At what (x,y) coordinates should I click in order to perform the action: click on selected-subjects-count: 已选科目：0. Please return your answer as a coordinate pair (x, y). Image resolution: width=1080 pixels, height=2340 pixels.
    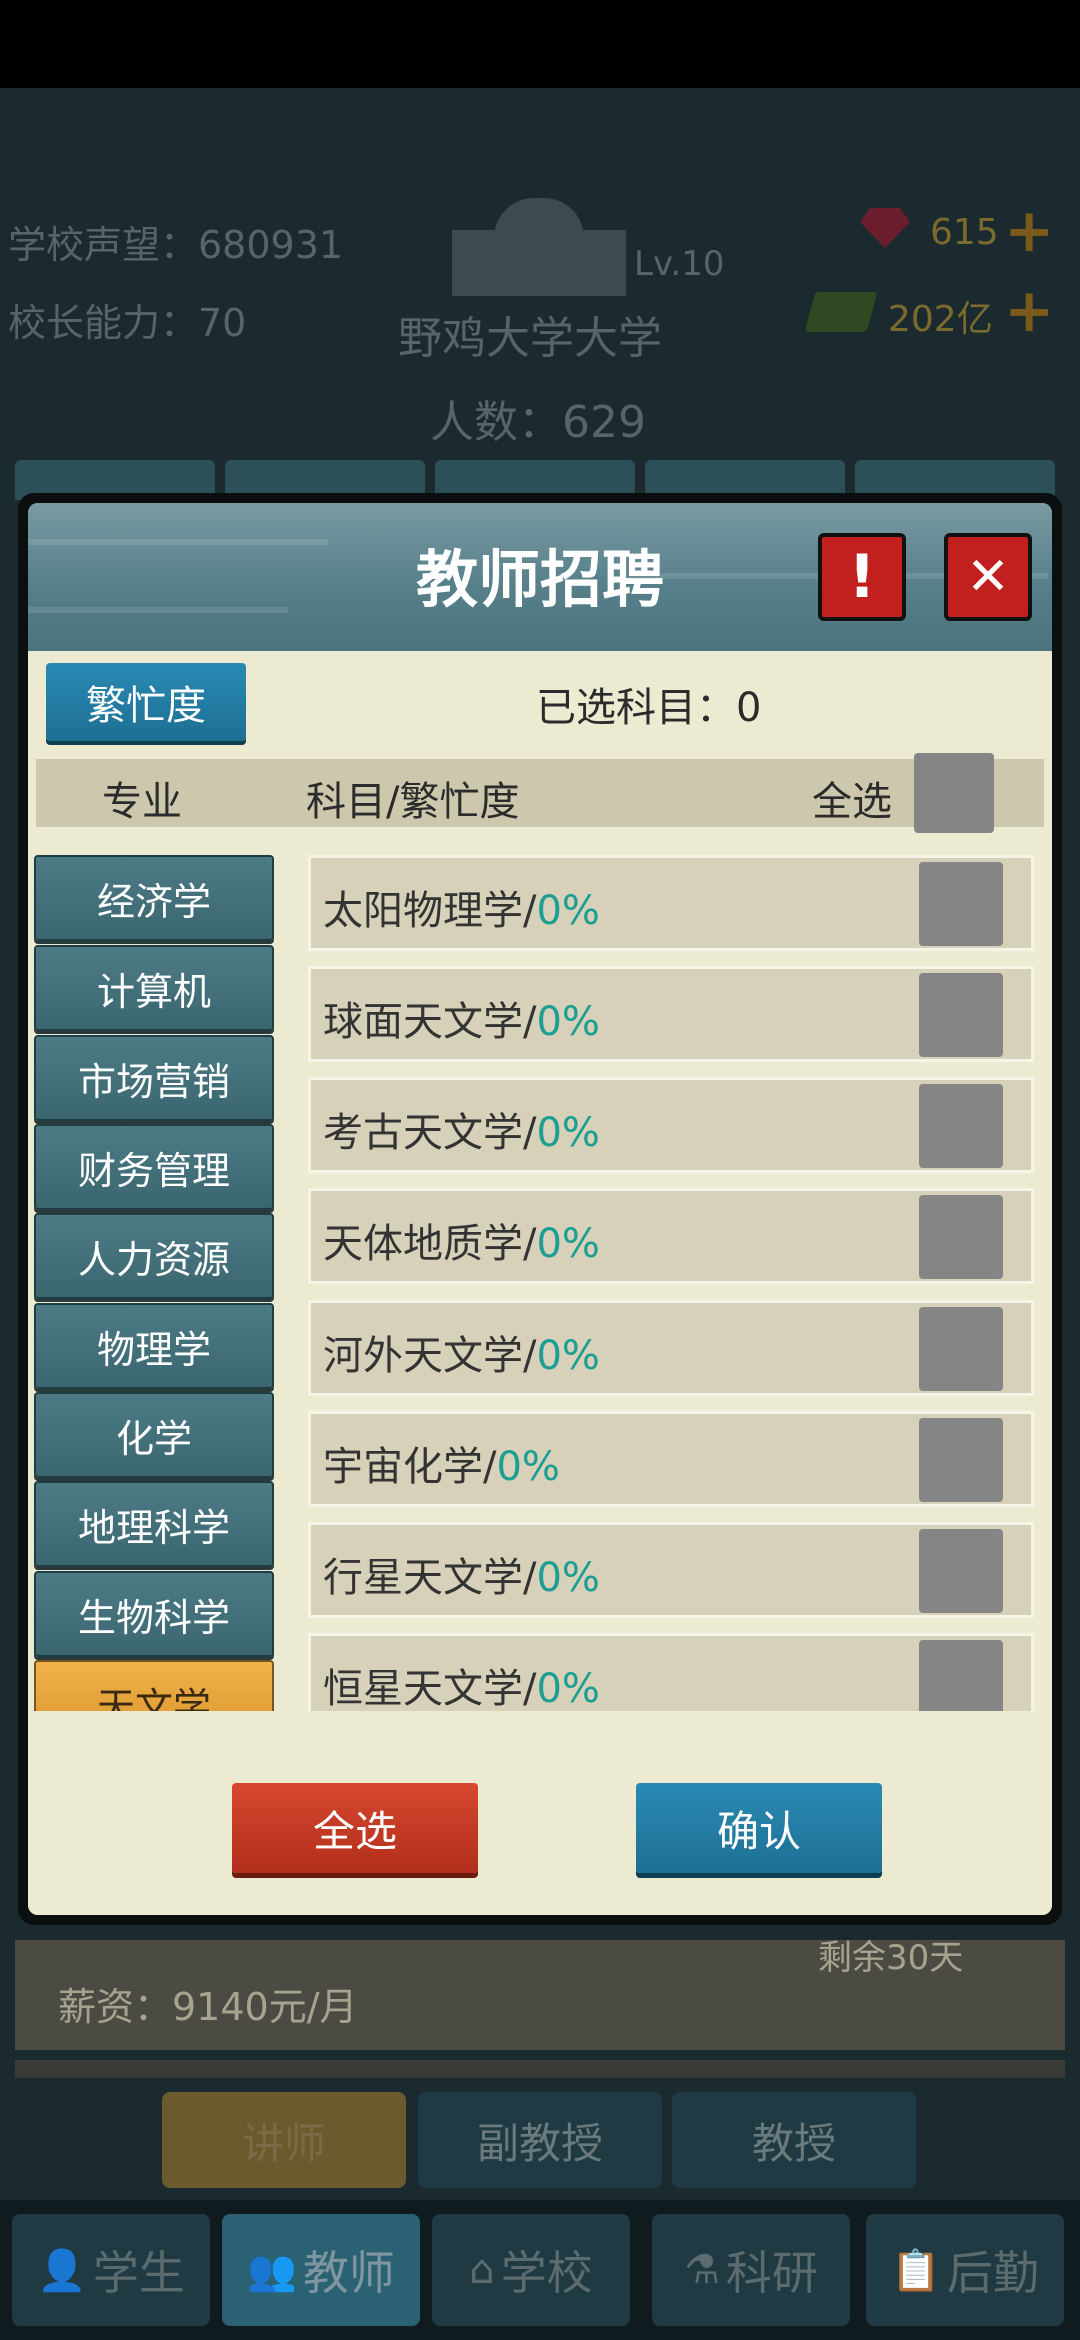
    Looking at the image, I should click on (649, 708).